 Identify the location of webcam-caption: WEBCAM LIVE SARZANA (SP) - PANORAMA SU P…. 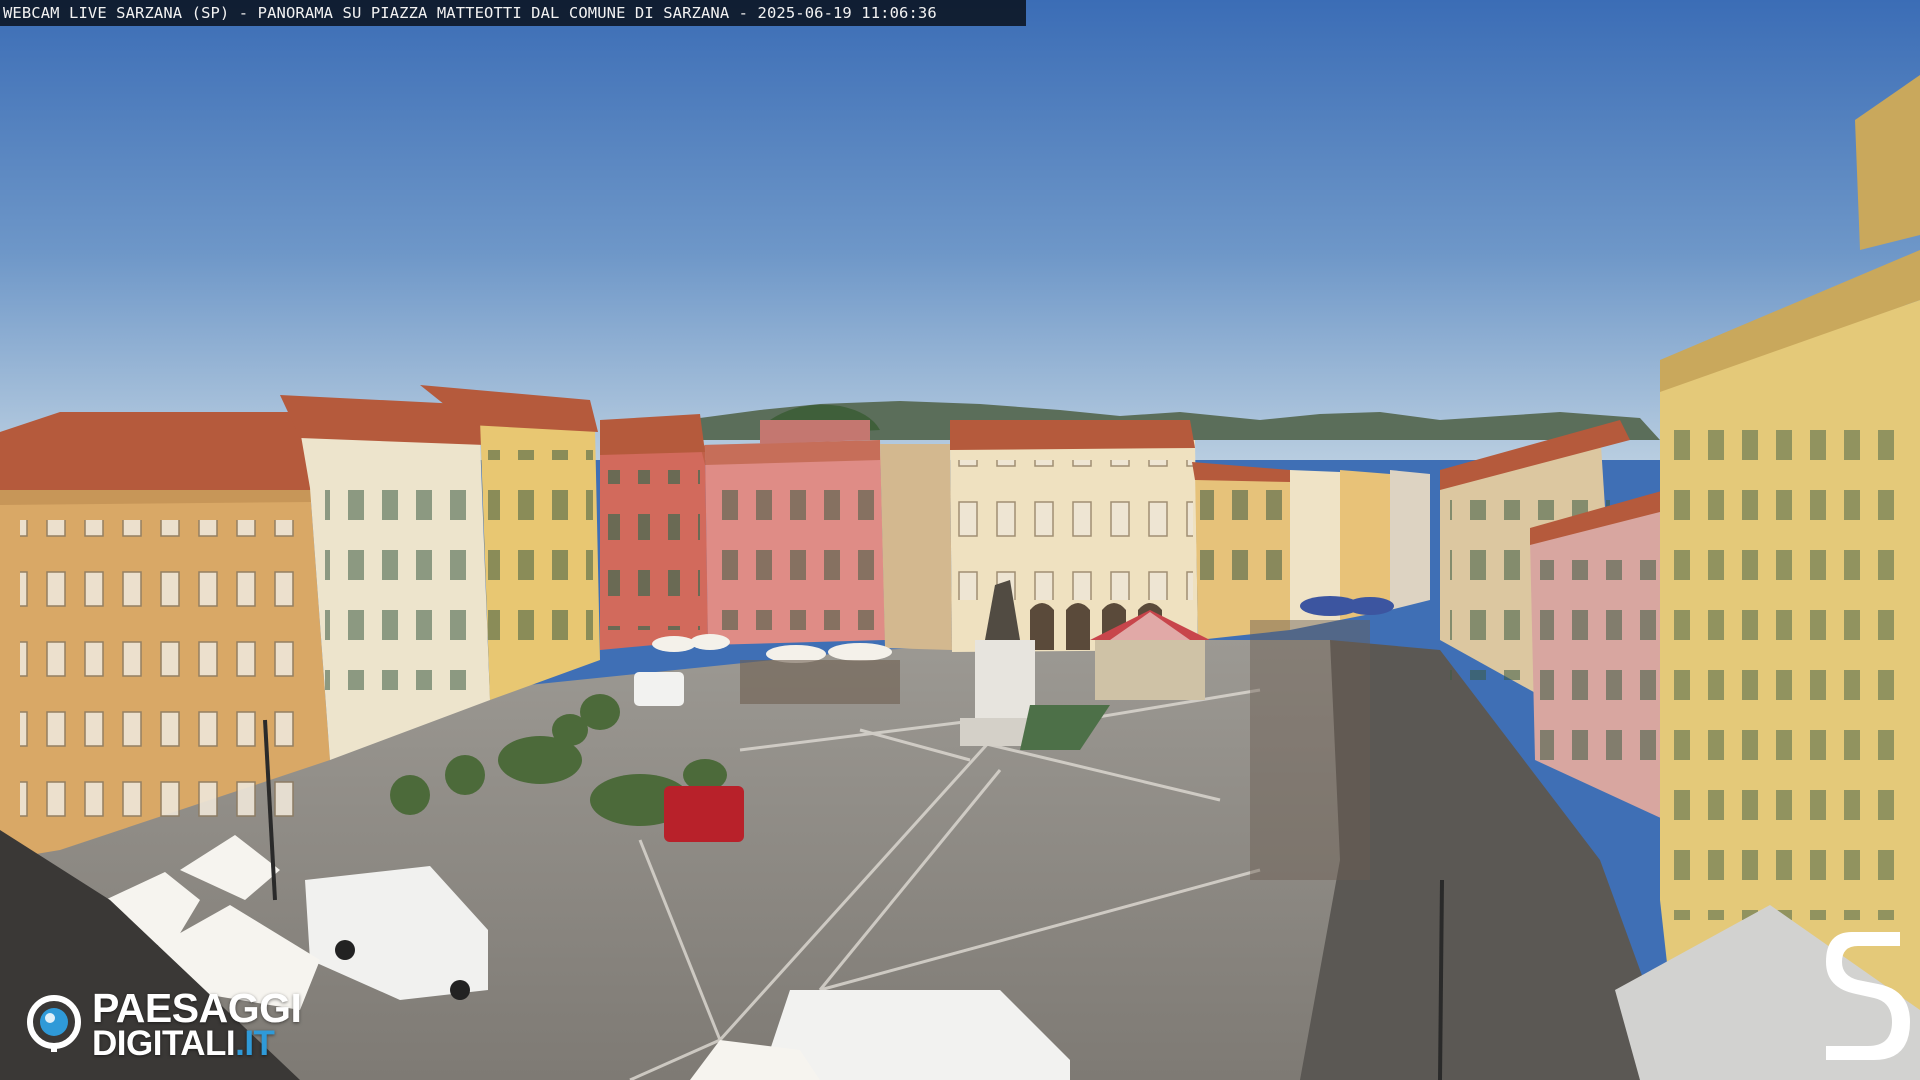
(513, 13).